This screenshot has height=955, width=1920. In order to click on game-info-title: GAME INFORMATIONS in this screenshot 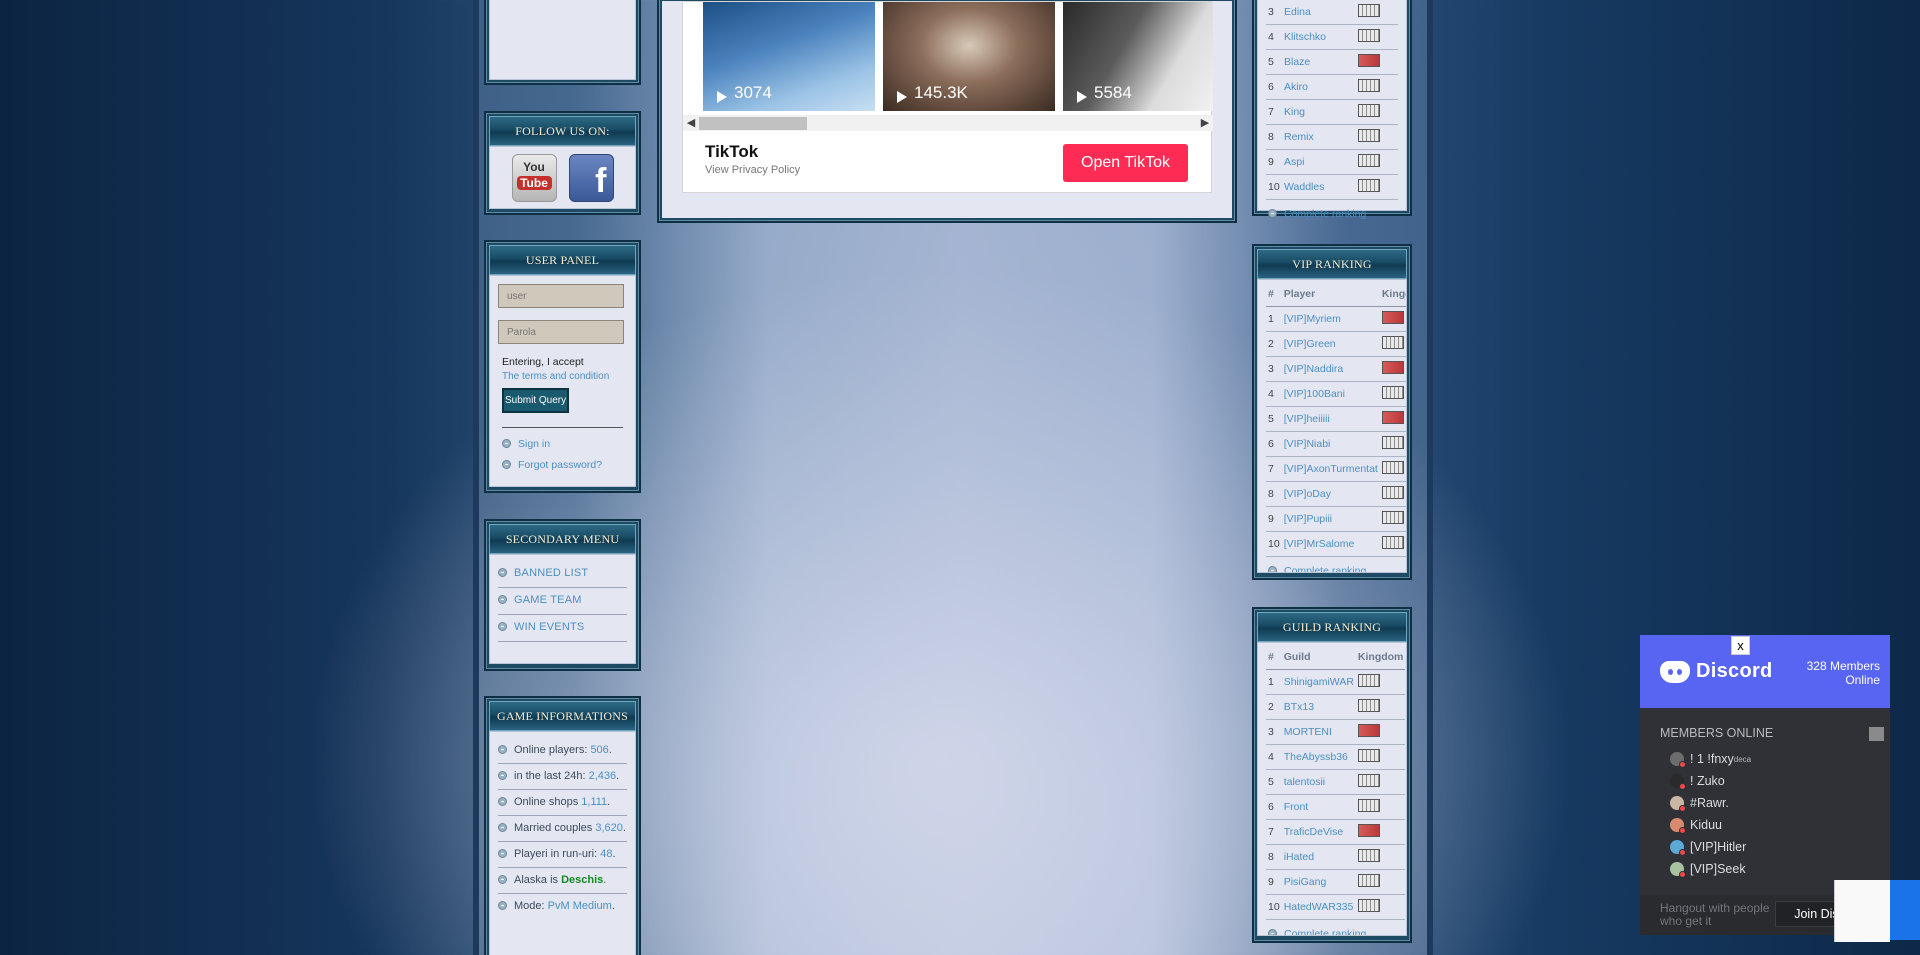, I will do `click(562, 716)`.